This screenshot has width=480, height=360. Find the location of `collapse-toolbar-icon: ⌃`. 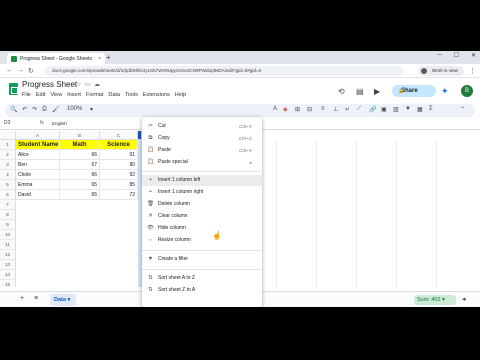

collapse-toolbar-icon: ⌃ is located at coordinates (462, 109).